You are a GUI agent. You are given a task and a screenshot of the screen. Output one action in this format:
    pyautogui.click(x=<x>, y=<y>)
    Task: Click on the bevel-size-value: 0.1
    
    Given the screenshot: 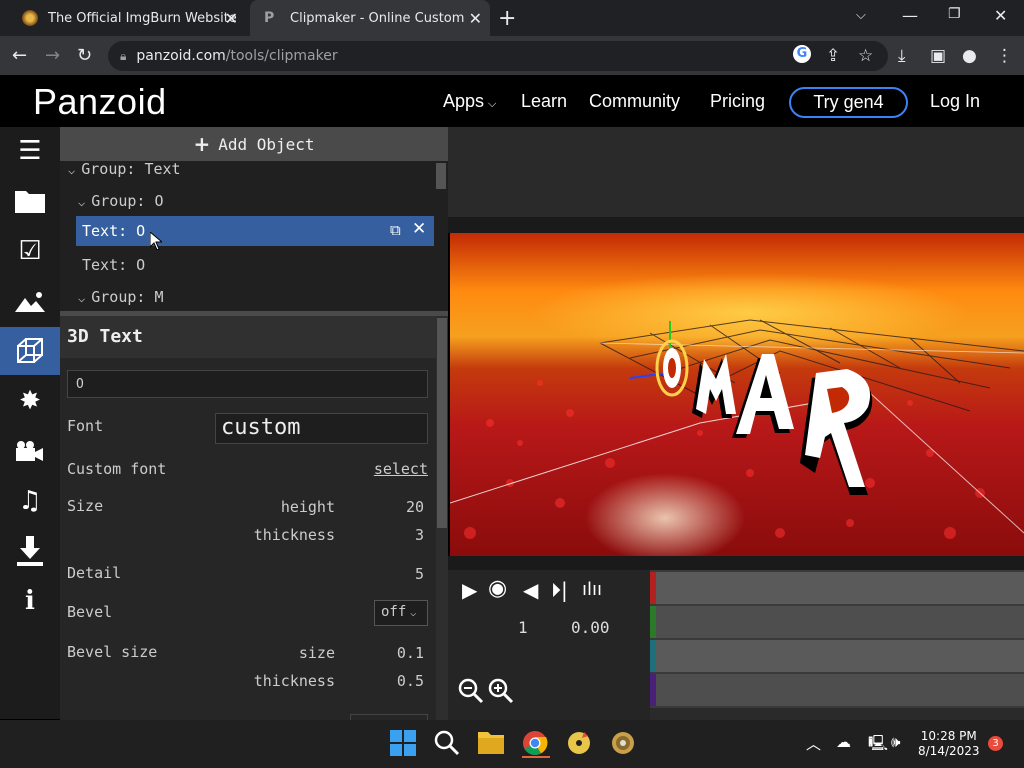 What is the action you would take?
    pyautogui.click(x=392, y=653)
    